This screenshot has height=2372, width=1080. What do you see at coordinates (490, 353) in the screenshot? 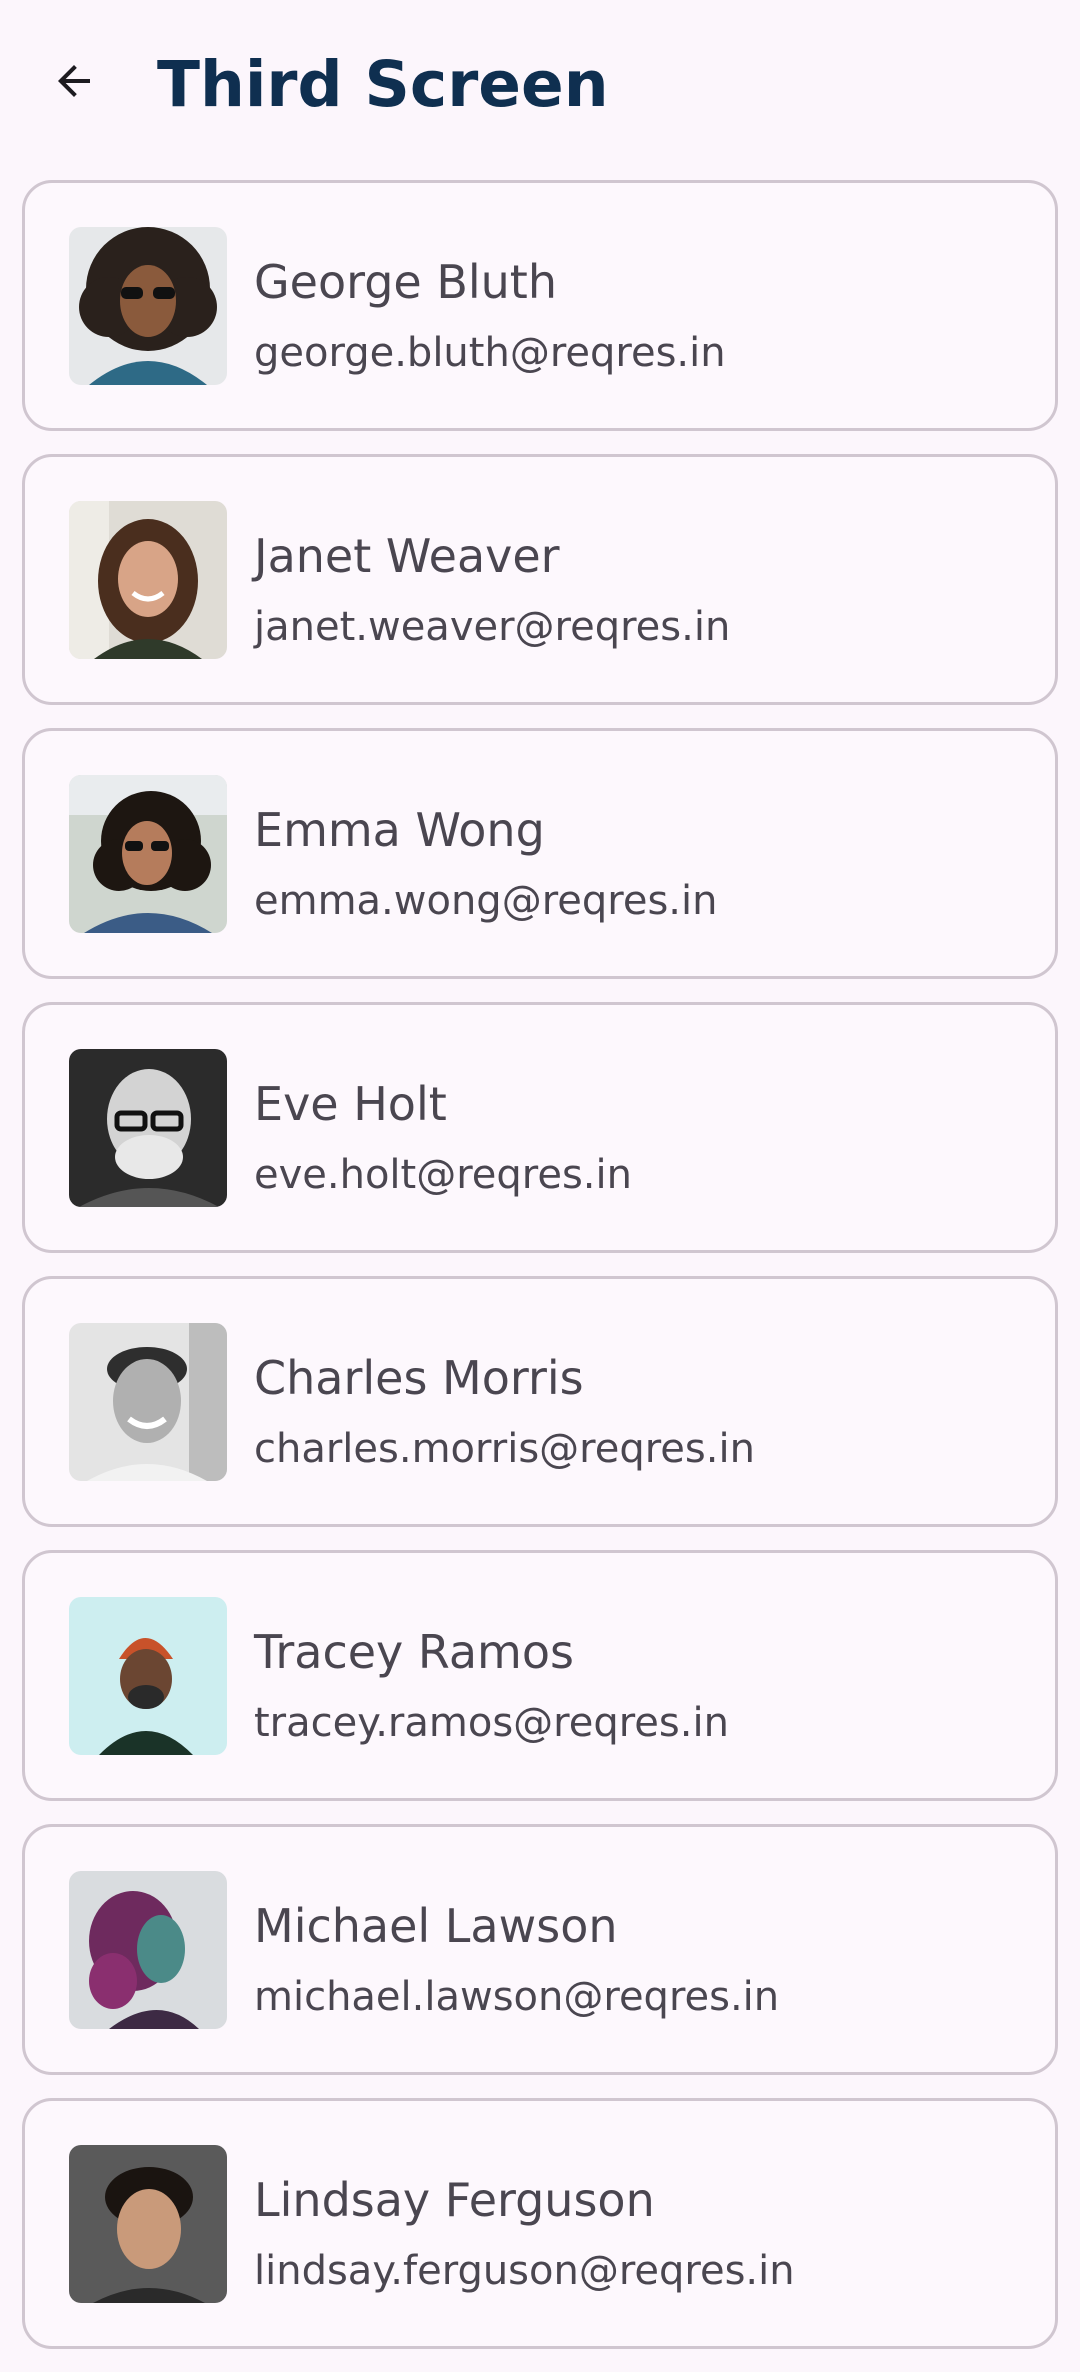
I see `user-email: george.bluth@reqres.in` at bounding box center [490, 353].